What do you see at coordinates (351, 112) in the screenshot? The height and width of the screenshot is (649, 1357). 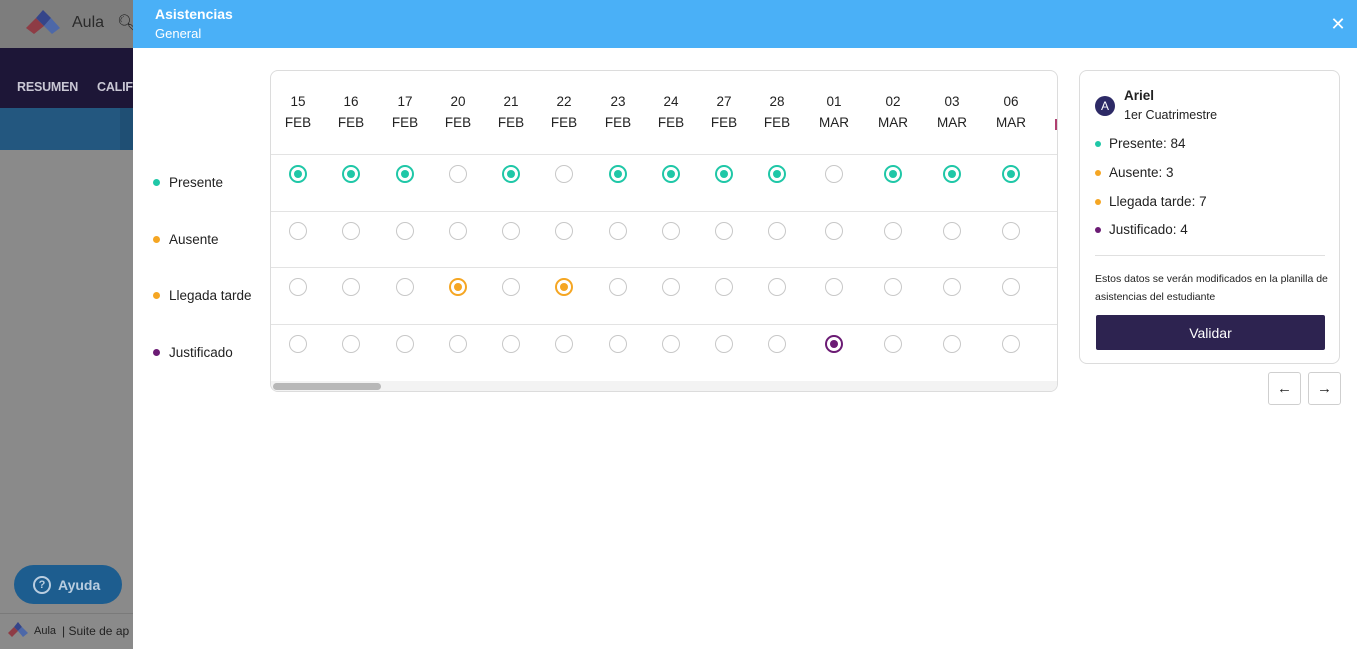 I see `date-header: 16 FEB` at bounding box center [351, 112].